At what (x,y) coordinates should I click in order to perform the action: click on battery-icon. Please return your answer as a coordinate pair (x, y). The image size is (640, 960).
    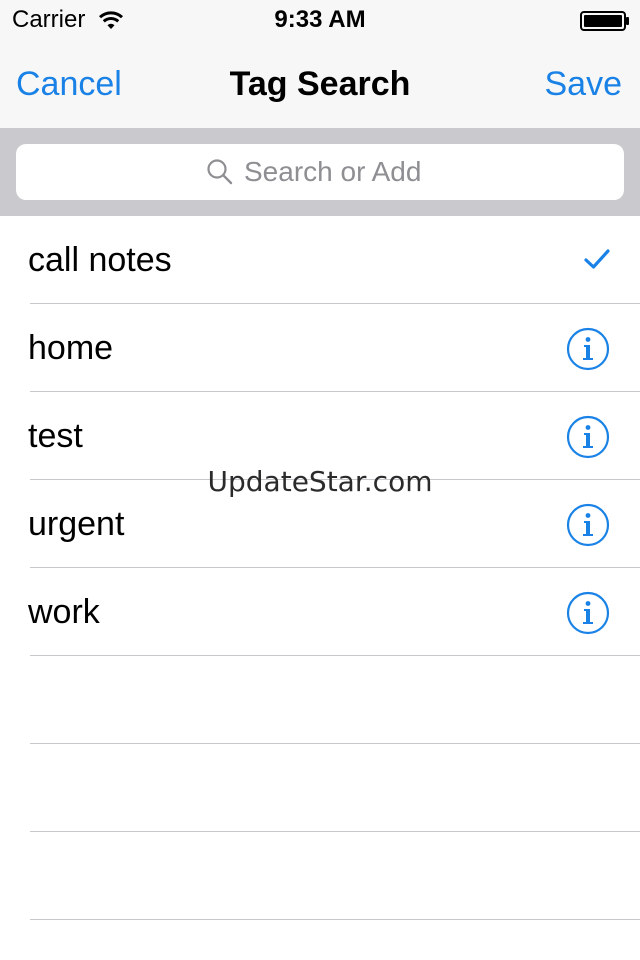
    Looking at the image, I should click on (604, 21).